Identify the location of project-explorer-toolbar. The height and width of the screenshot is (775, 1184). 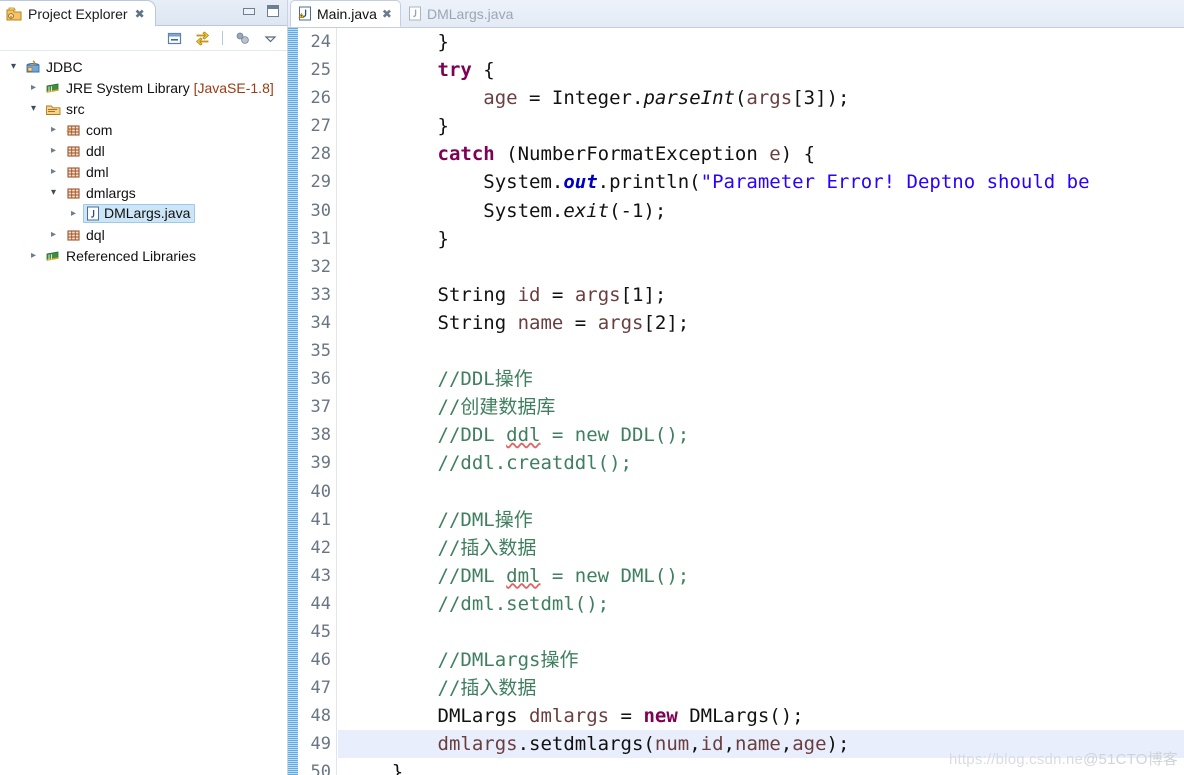
(143, 38).